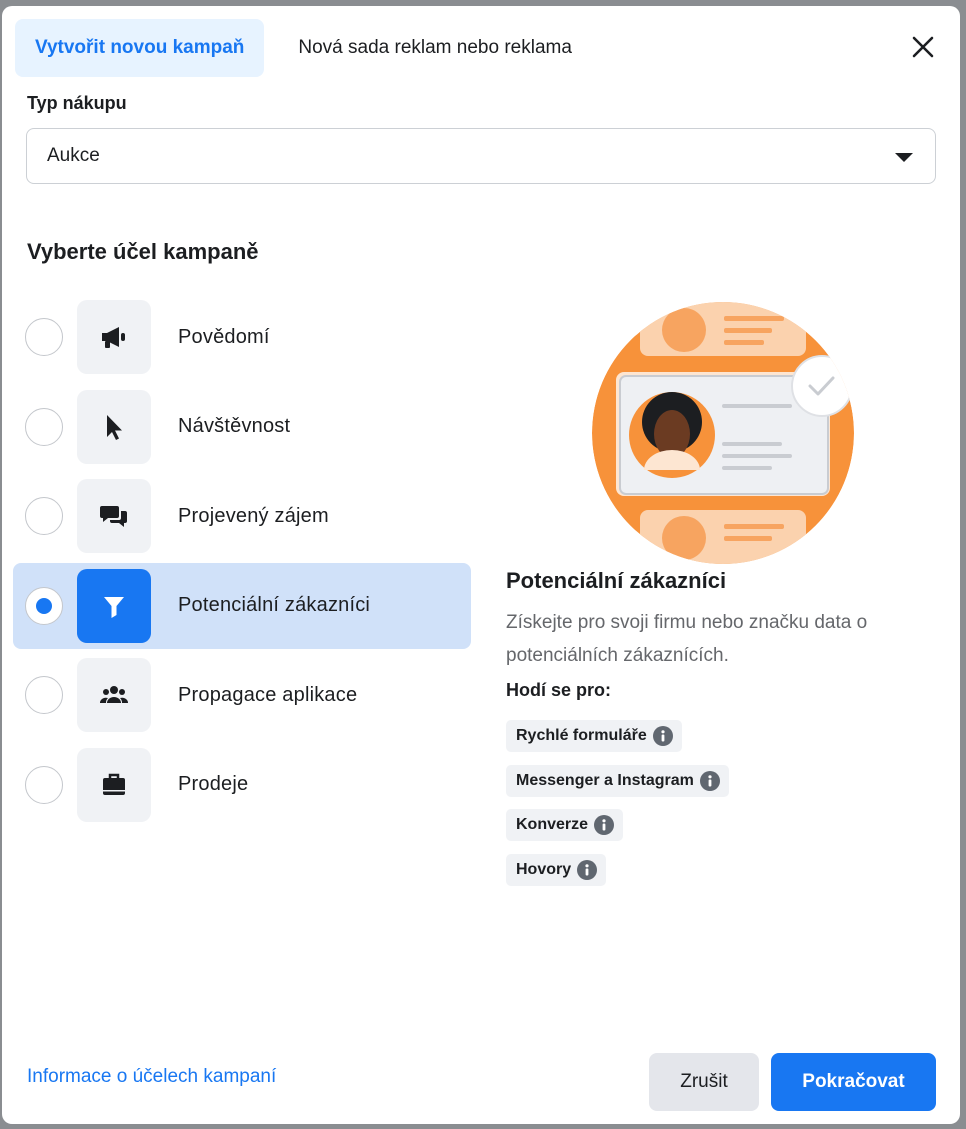 The height and width of the screenshot is (1129, 966). What do you see at coordinates (904, 157) in the screenshot?
I see `caret-down-icon` at bounding box center [904, 157].